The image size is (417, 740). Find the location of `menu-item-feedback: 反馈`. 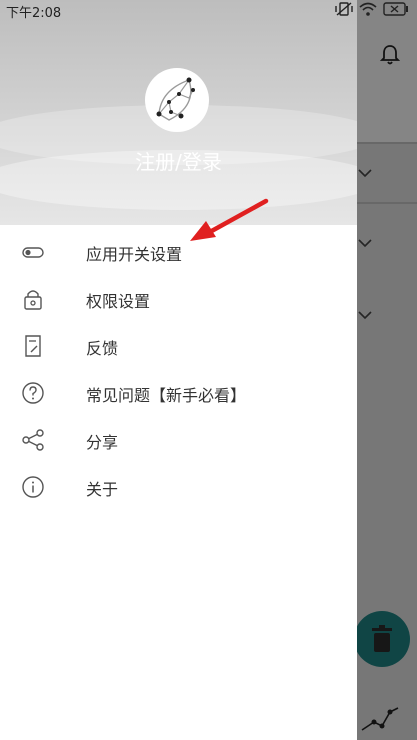

menu-item-feedback: 反馈 is located at coordinates (178, 346).